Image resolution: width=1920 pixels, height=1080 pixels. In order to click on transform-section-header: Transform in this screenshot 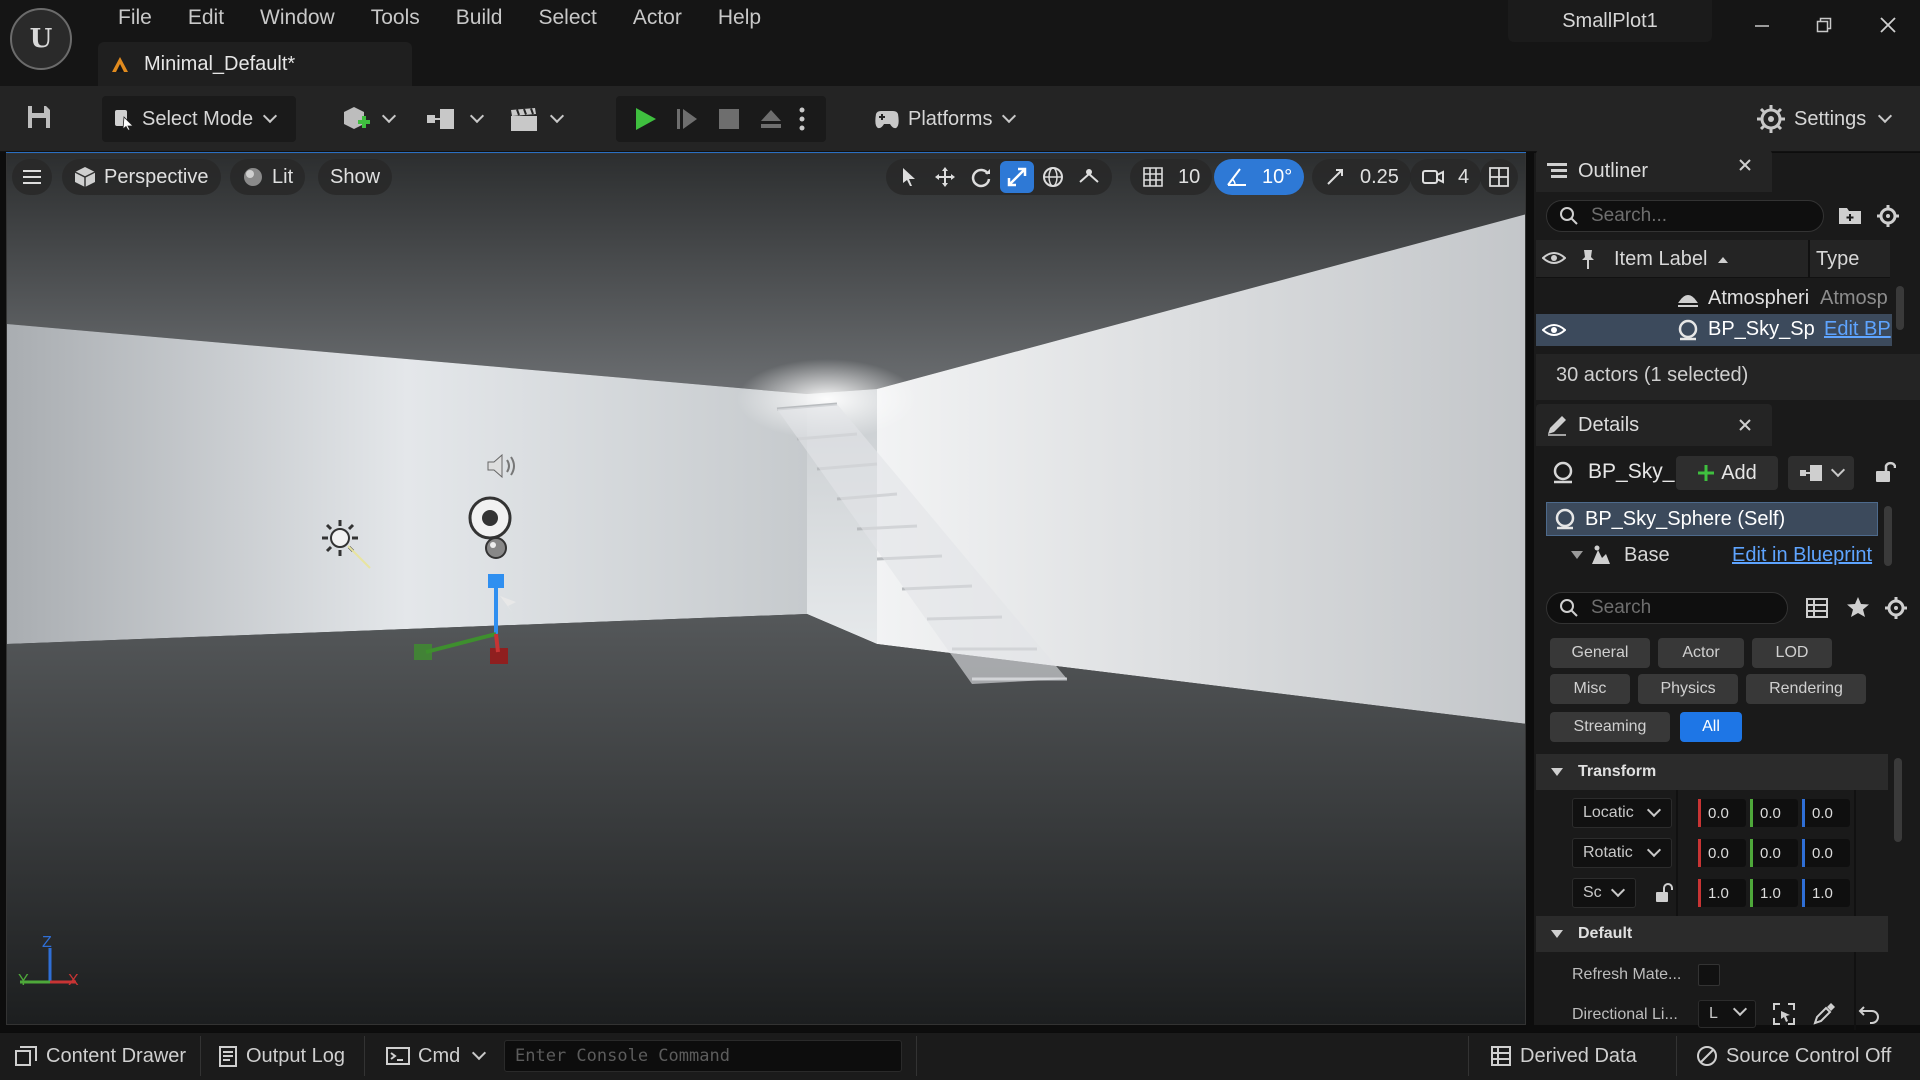, I will do `click(1712, 772)`.